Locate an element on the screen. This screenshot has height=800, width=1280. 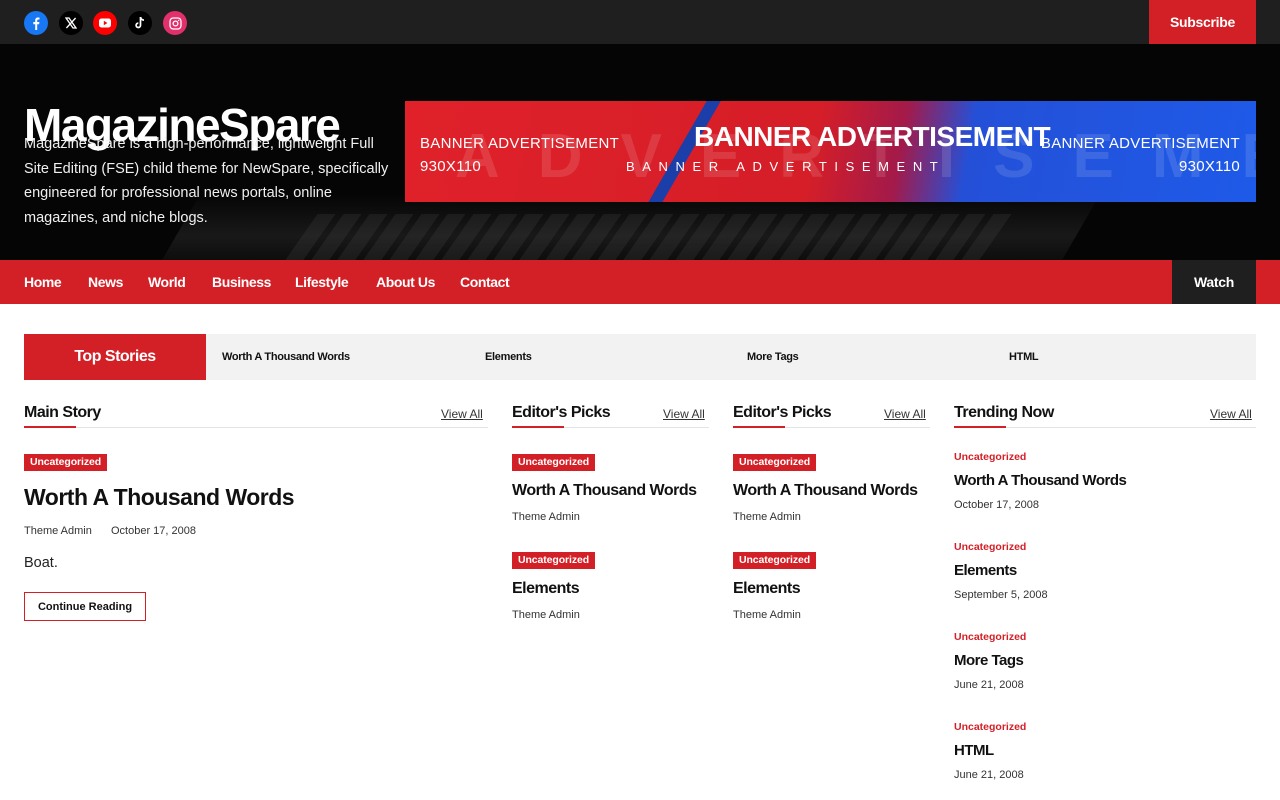
banner-right-line2: 930X110 is located at coordinates (1209, 166).